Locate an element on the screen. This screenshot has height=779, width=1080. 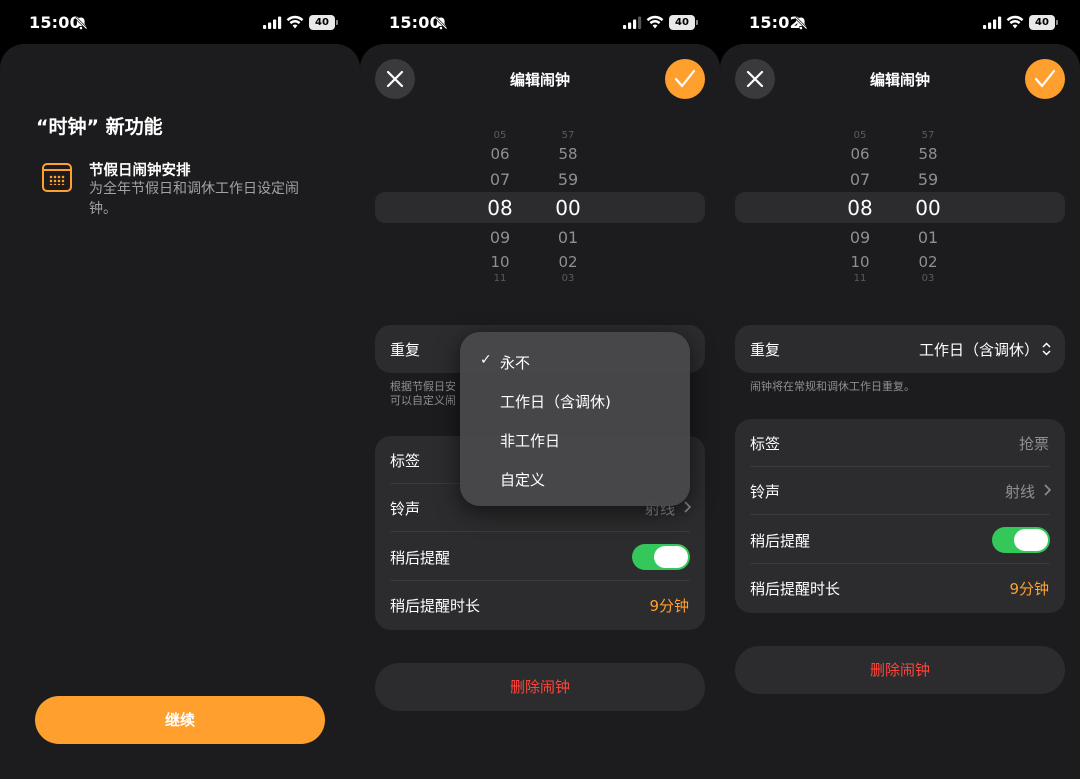
label-row: 标签 抢票 is located at coordinates (900, 443).